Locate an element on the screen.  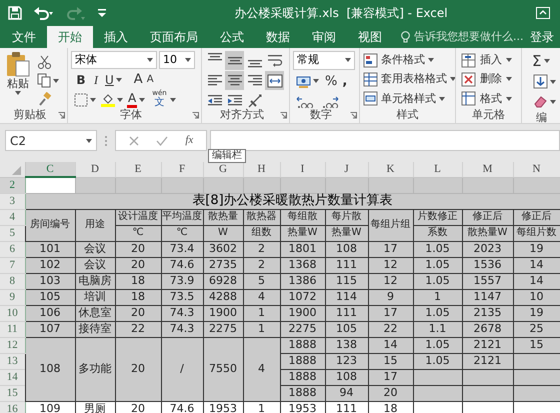
drag-handle-icon is located at coordinates (106, 141).